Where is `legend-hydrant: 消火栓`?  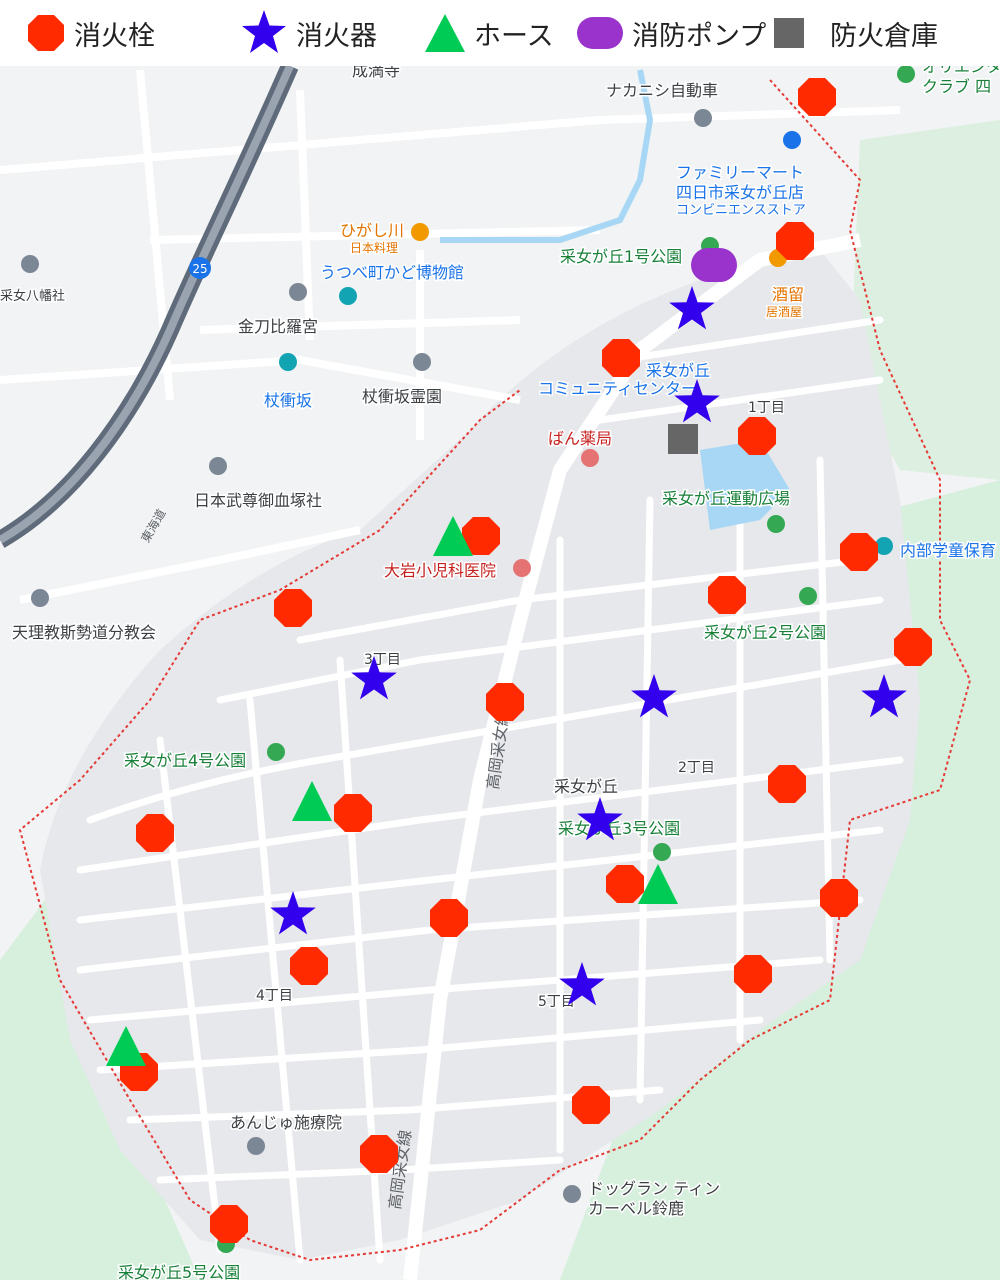
legend-hydrant: 消火栓 is located at coordinates (90, 33).